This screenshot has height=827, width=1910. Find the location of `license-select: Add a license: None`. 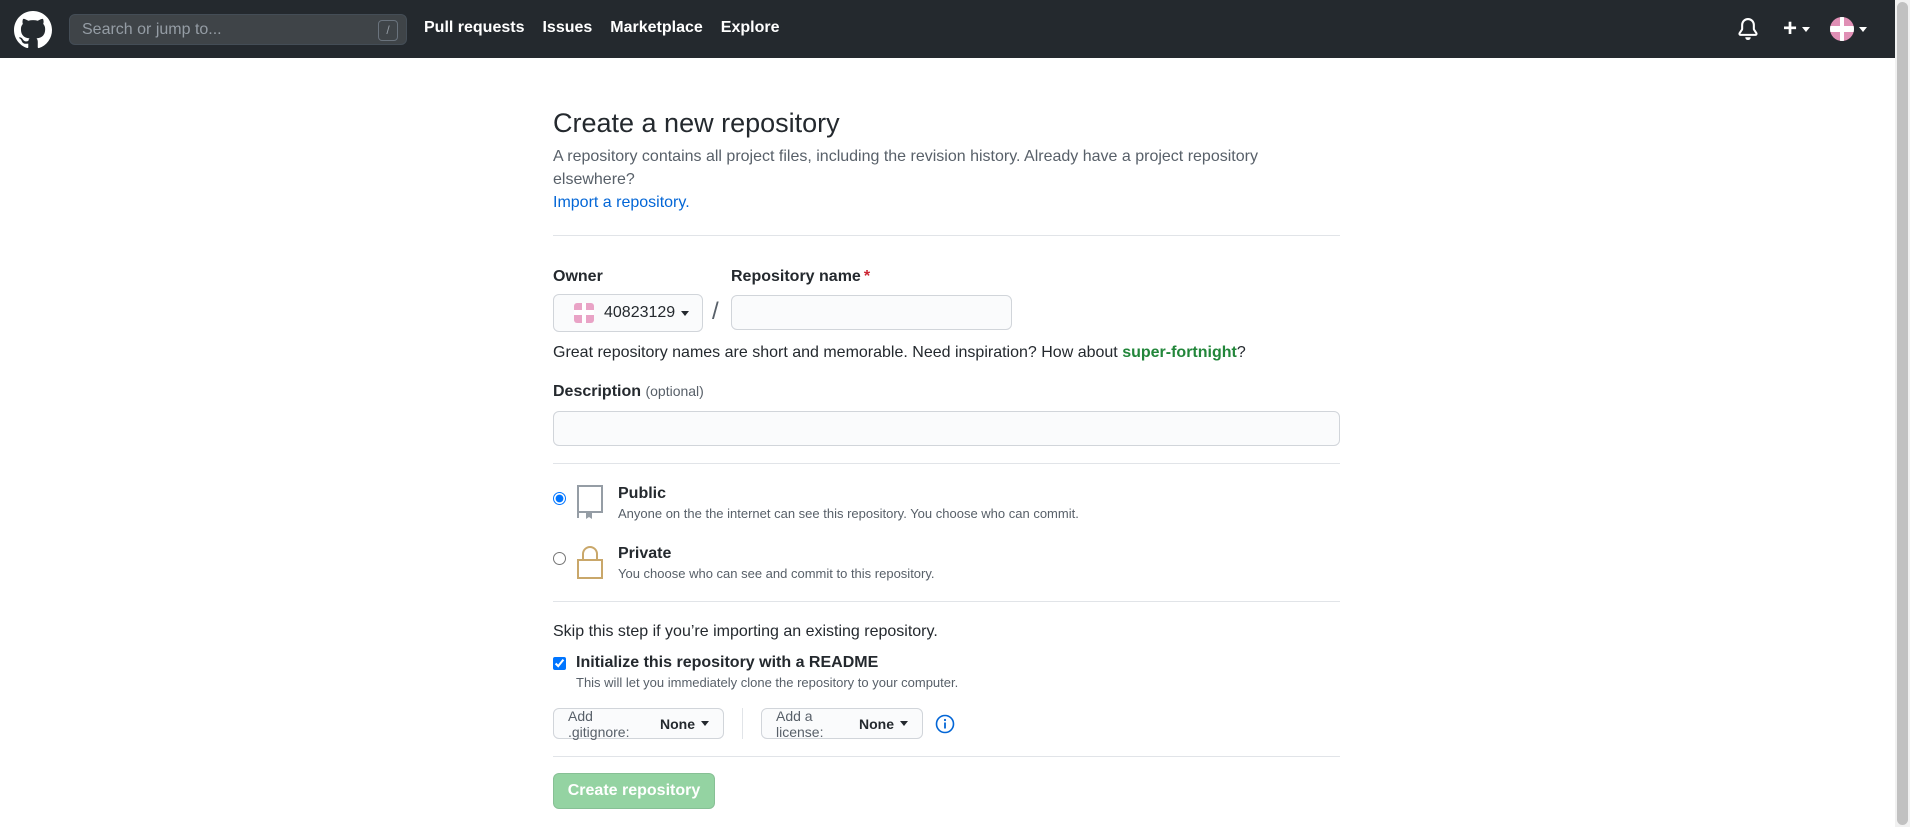

license-select: Add a license: None is located at coordinates (842, 723).